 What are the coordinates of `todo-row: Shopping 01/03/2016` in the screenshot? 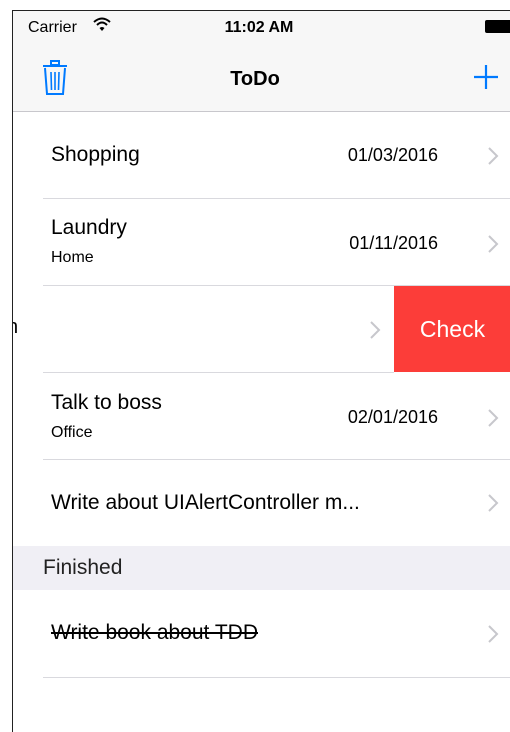 It's located at (261, 155).